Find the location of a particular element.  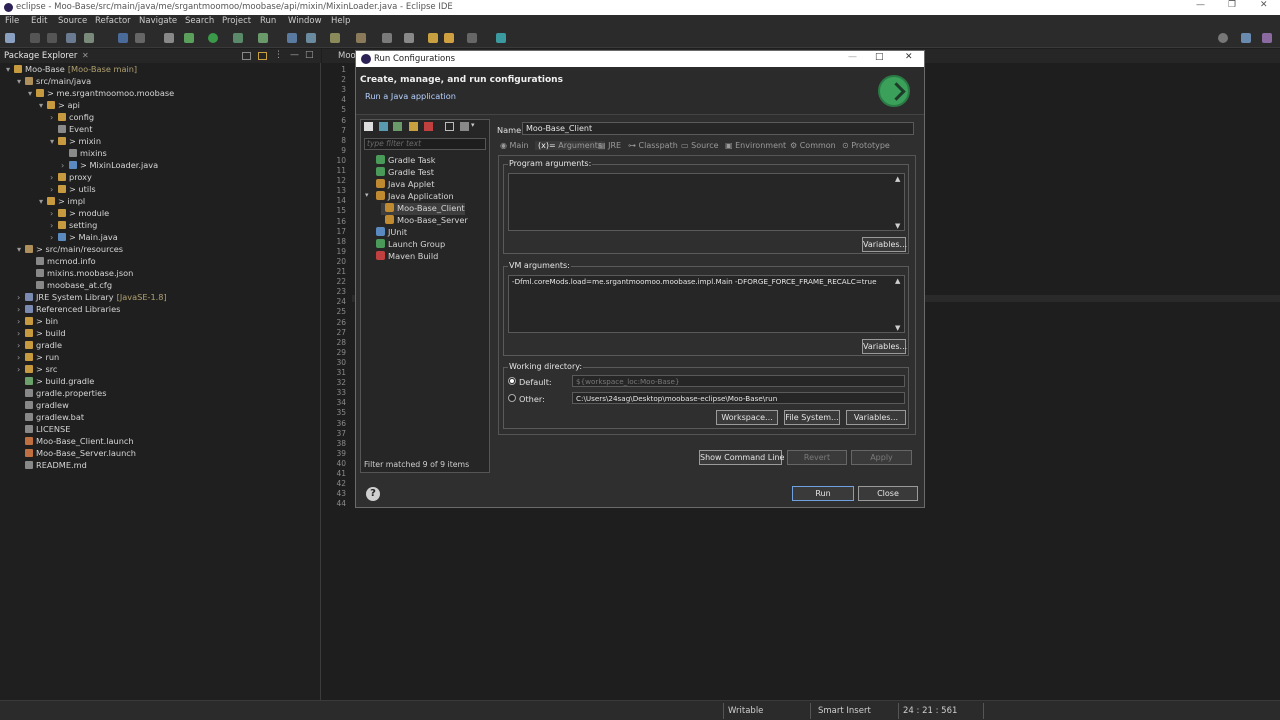

run-button: Run is located at coordinates (823, 493).